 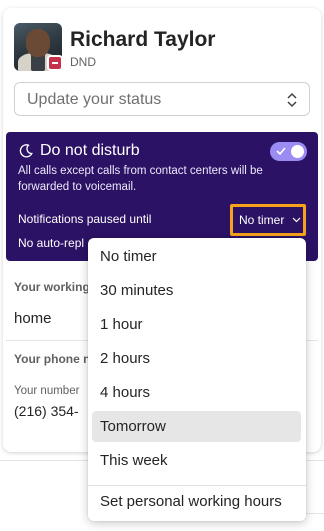 I want to click on menu-item-30-minutes: 30 minutes, so click(x=196, y=290).